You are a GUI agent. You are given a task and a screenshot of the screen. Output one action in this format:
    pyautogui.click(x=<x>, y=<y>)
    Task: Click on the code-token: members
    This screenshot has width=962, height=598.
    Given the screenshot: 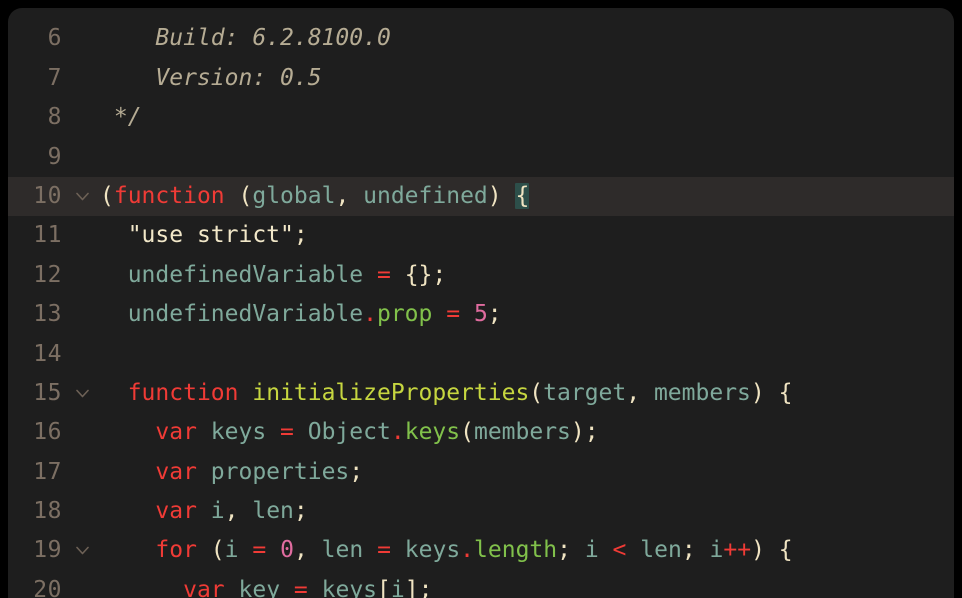 What is the action you would take?
    pyautogui.click(x=702, y=392)
    